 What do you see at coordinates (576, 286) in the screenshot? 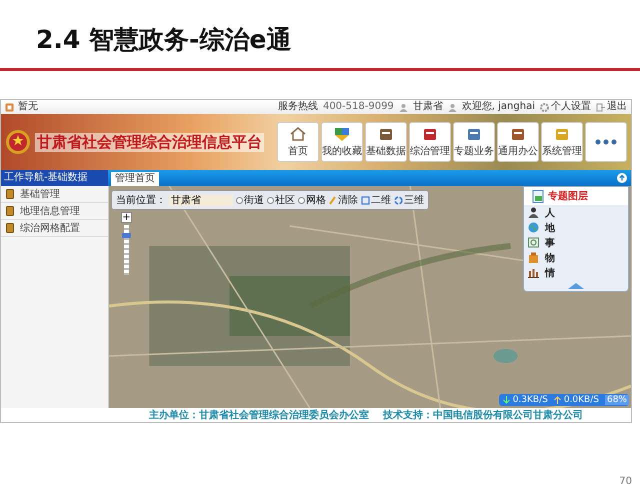
I see `collapse-arrow-icon` at bounding box center [576, 286].